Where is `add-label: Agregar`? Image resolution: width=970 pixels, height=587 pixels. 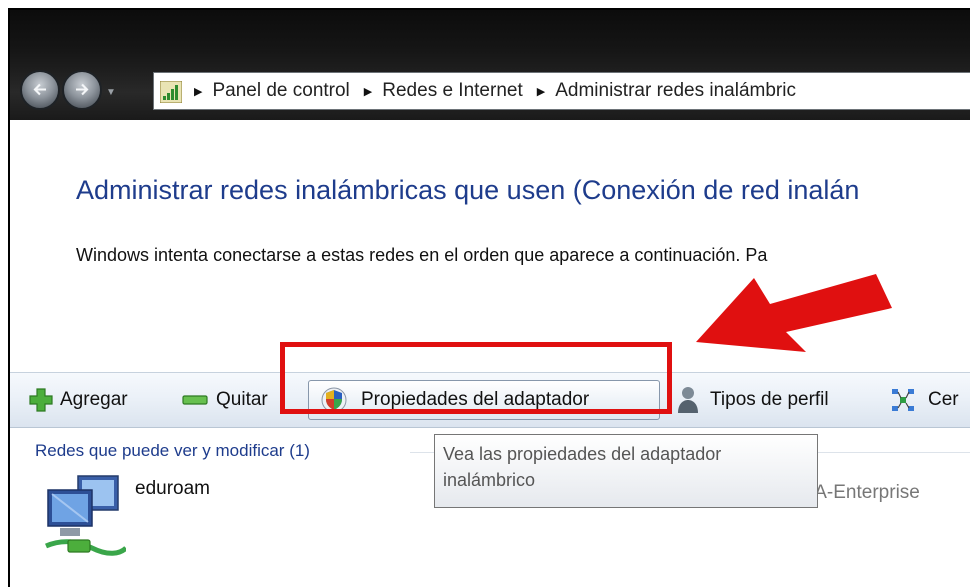
add-label: Agregar is located at coordinates (94, 399).